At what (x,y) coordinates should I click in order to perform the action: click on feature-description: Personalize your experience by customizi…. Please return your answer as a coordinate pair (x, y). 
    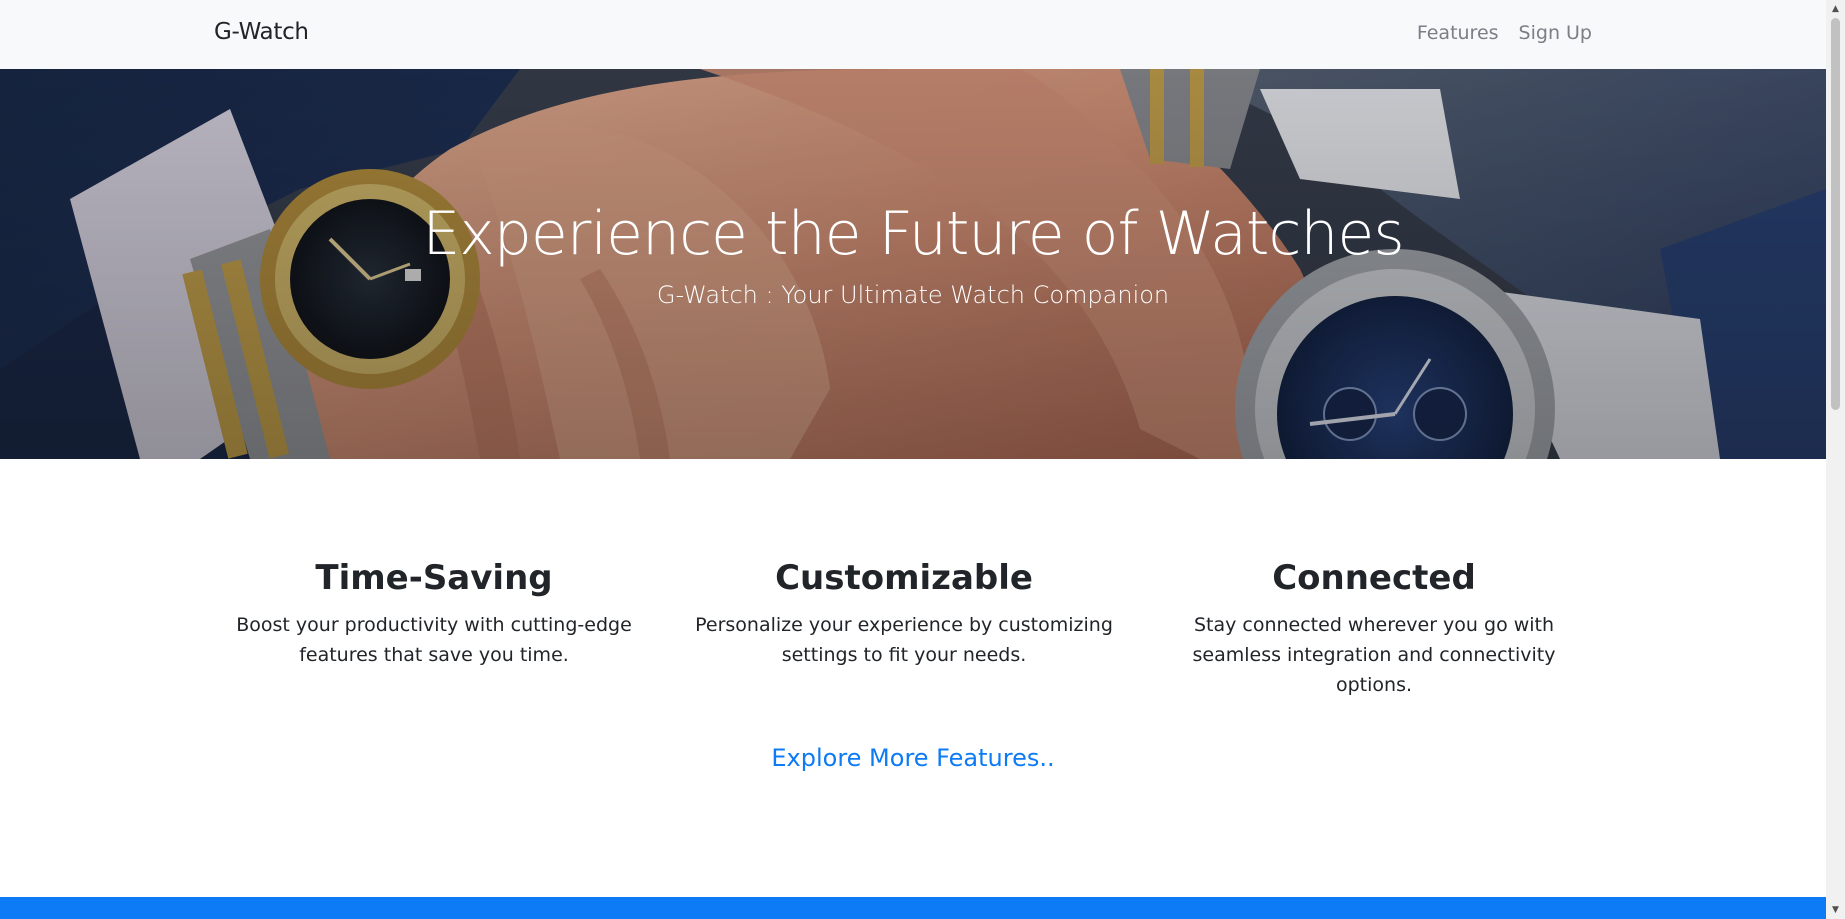
    Looking at the image, I should click on (904, 640).